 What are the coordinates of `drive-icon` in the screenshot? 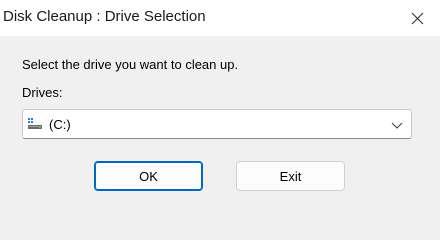 It's located at (35, 123).